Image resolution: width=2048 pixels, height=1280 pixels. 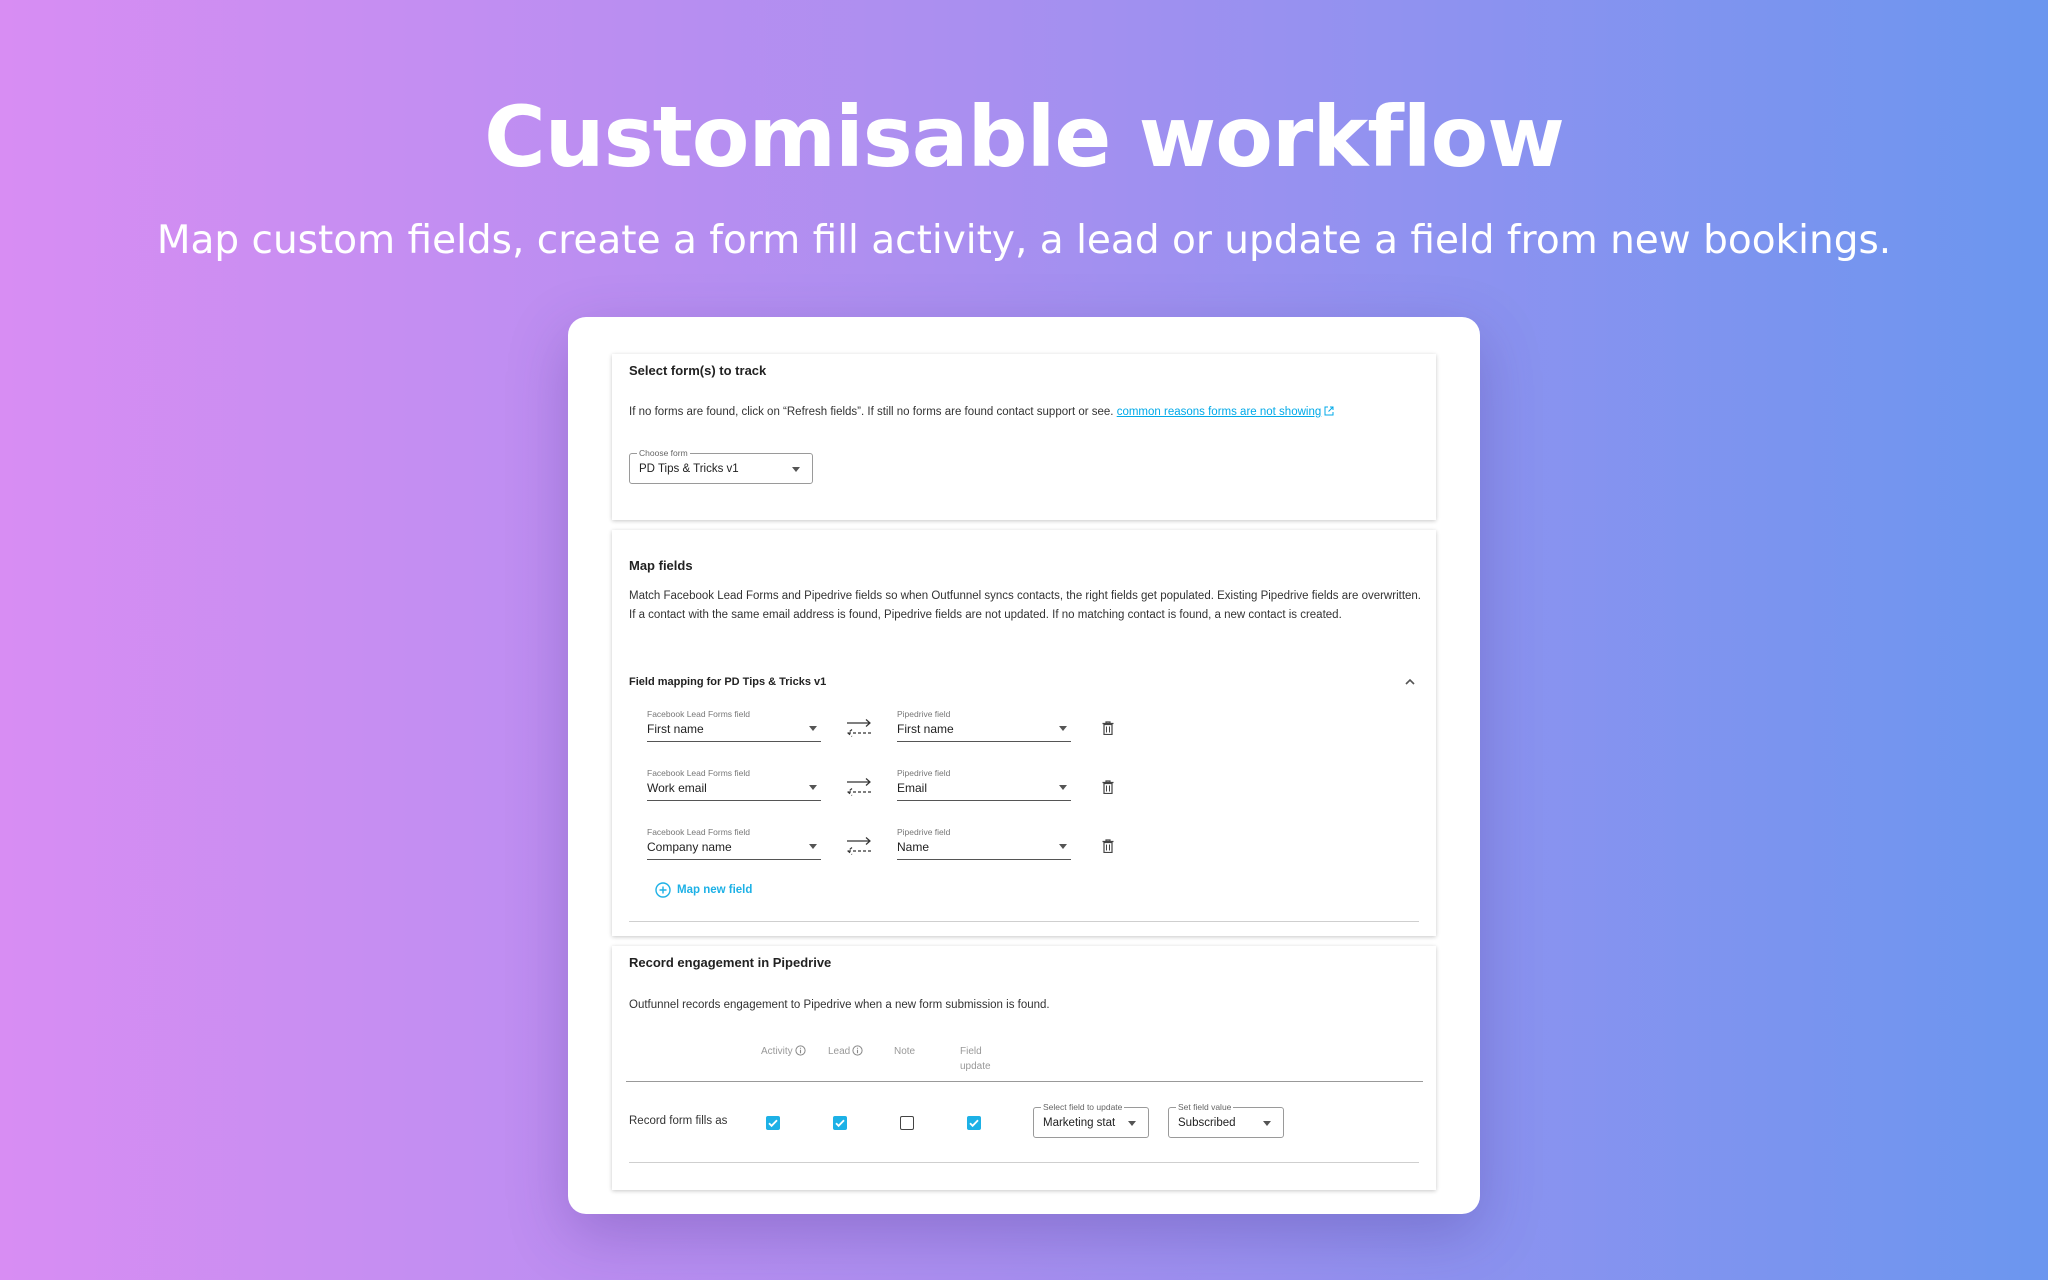 What do you see at coordinates (925, 729) in the screenshot?
I see `pipedrive-field-value: First name` at bounding box center [925, 729].